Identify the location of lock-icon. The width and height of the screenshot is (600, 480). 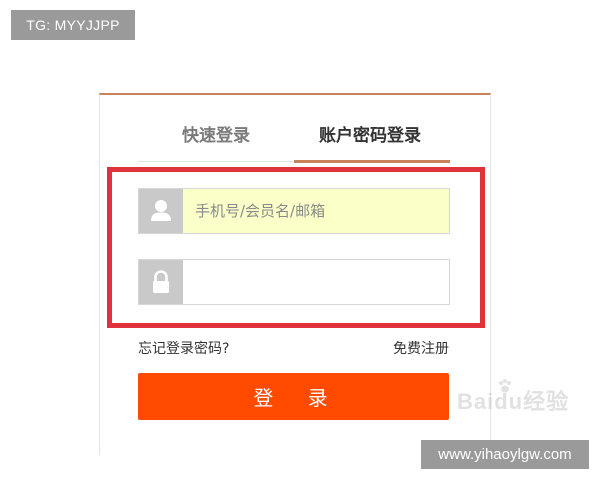
(161, 282).